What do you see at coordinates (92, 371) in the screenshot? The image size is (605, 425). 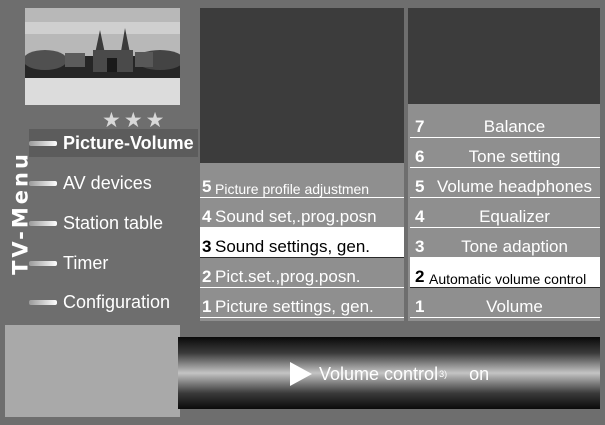 I see `info-box` at bounding box center [92, 371].